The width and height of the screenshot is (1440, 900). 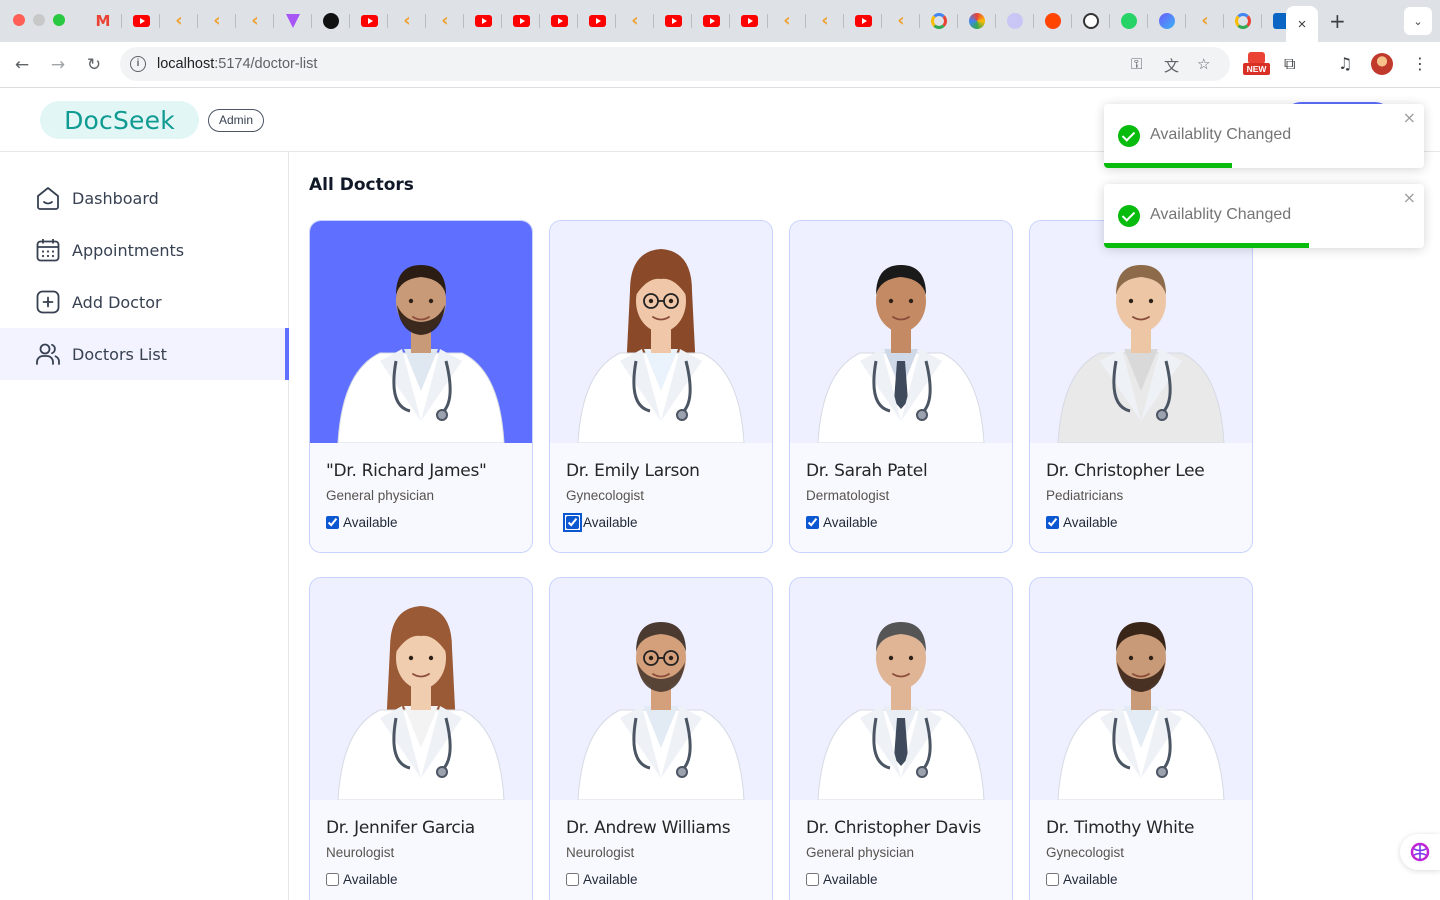 I want to click on floating-assistant-button, so click(x=1420, y=852).